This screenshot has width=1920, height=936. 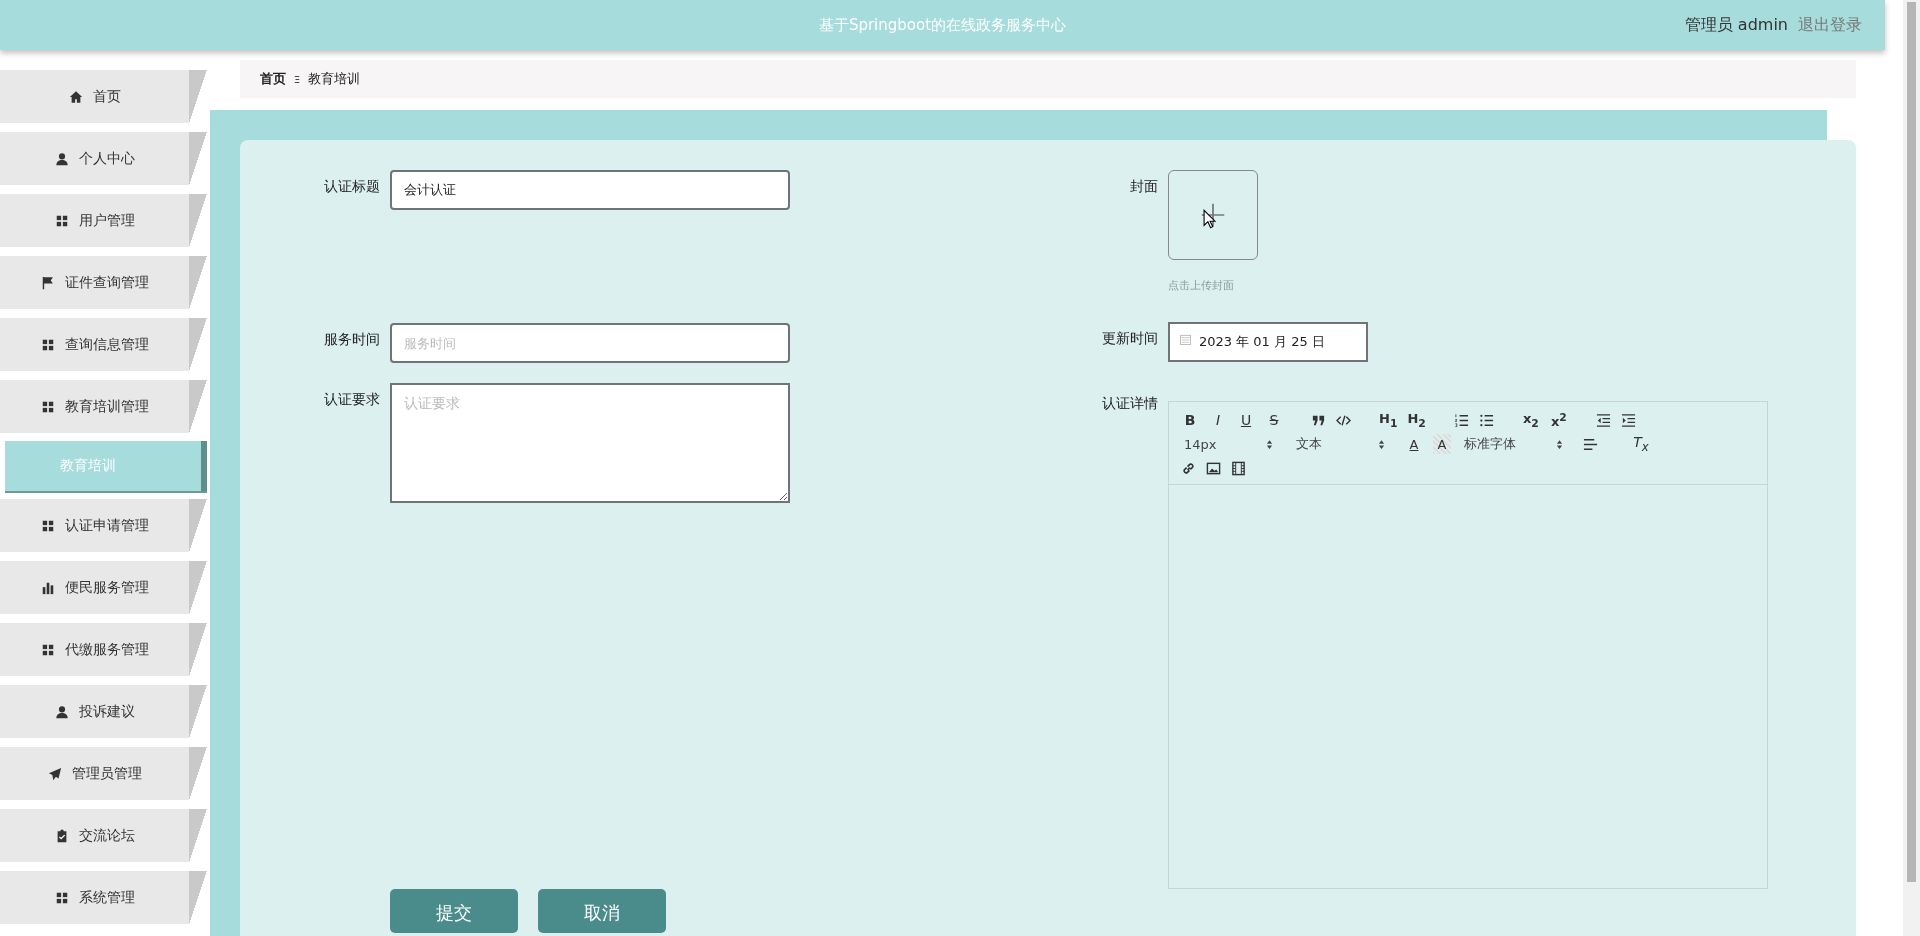 I want to click on text-color-button: A, so click(x=1414, y=444).